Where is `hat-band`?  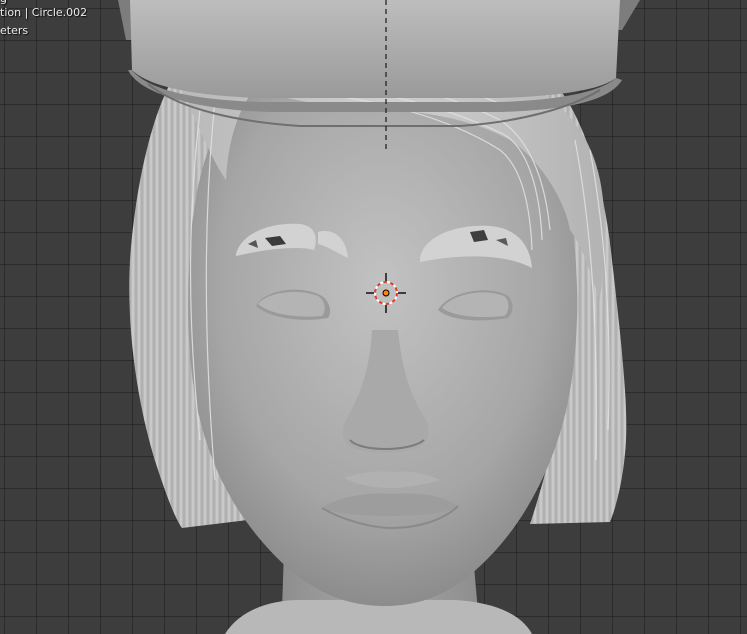 hat-band is located at coordinates (375, 49).